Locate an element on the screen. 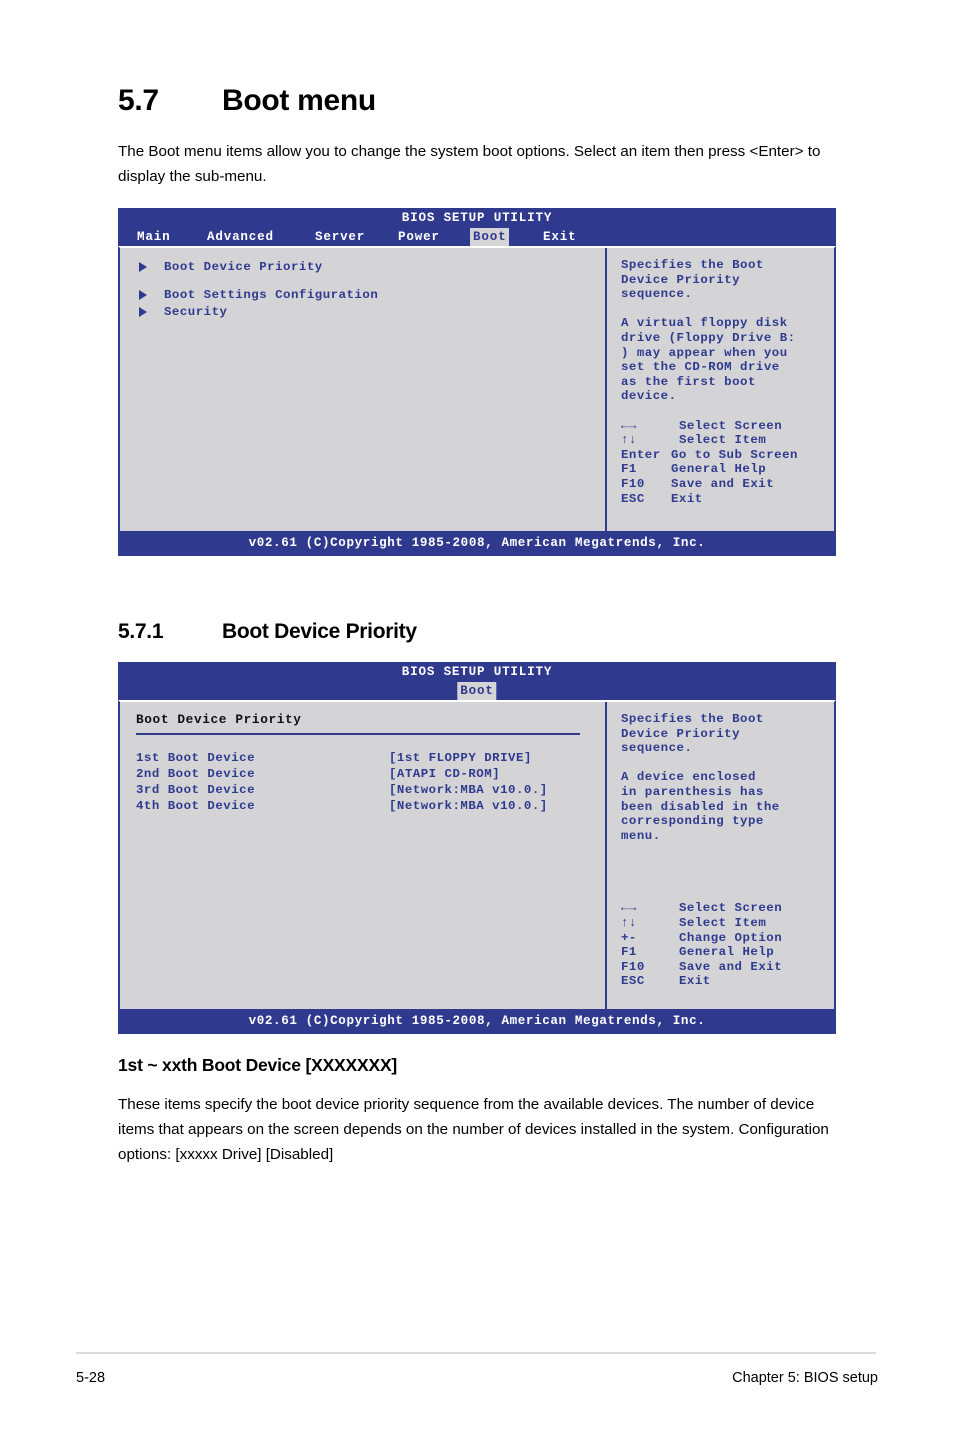  subsection-title: Boot Device Priority is located at coordinates (319, 631).